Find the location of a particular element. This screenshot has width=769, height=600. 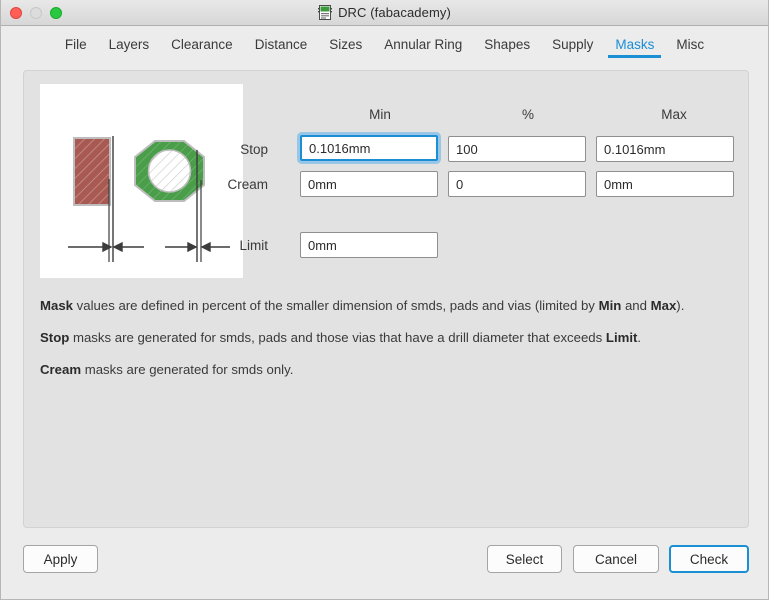

tab-distance: Distance is located at coordinates (281, 46).